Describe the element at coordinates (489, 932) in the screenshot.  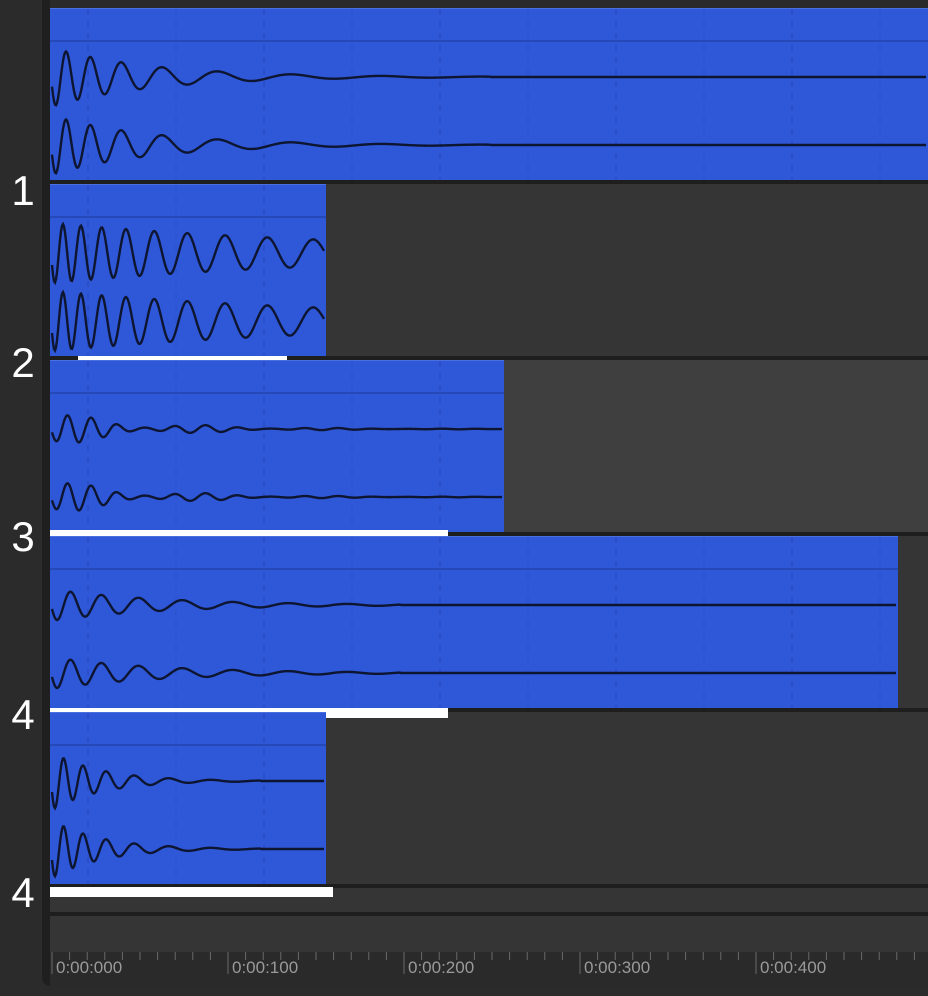
I see `empty-lane` at that location.